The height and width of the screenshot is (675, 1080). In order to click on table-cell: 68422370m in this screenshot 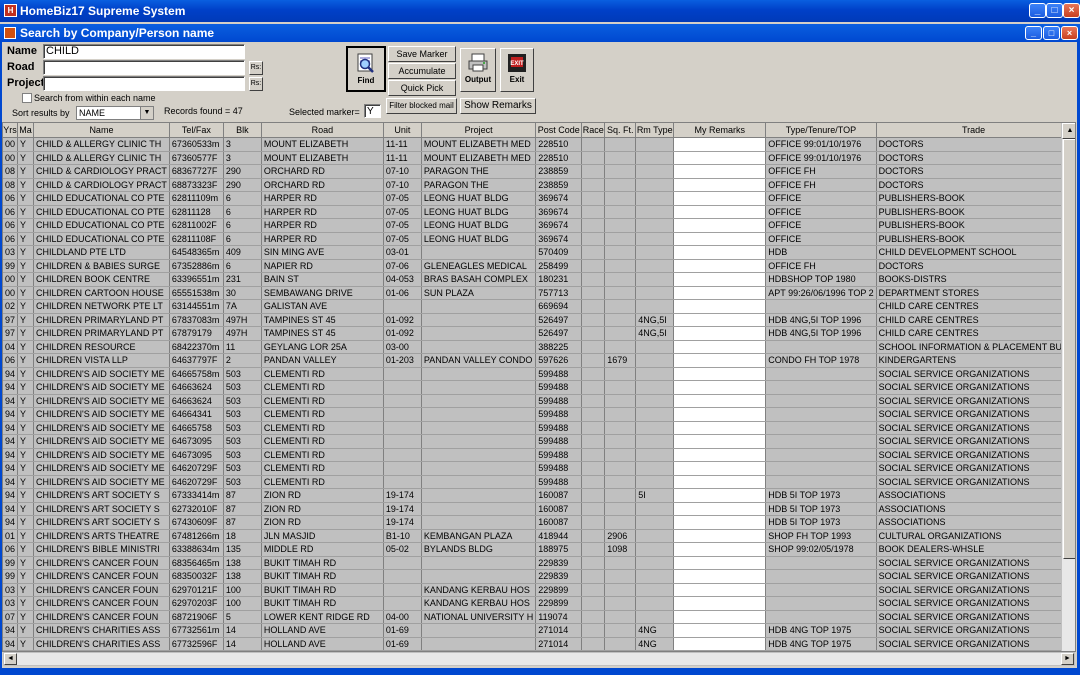, I will do `click(196, 347)`.